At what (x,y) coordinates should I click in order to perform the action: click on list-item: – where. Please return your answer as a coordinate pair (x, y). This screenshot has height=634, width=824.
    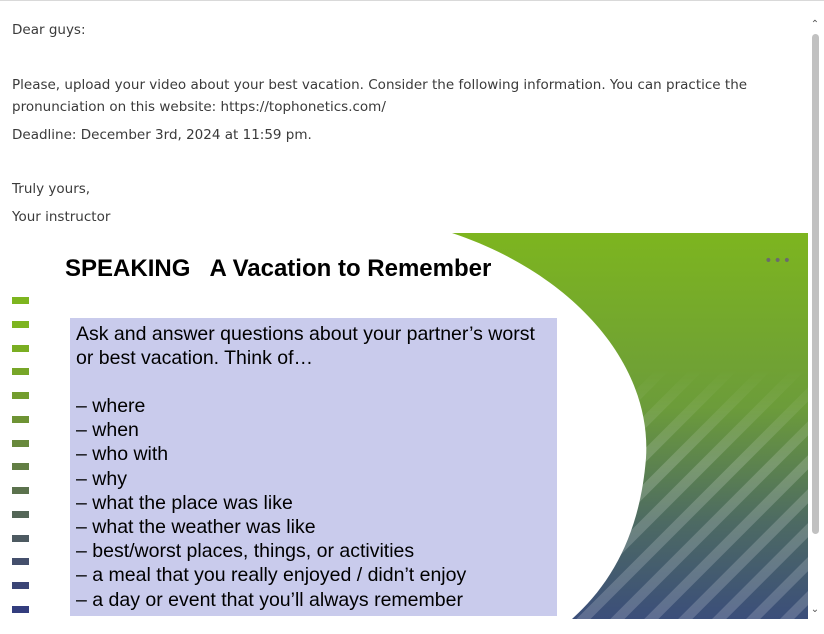
    Looking at the image, I should click on (111, 406).